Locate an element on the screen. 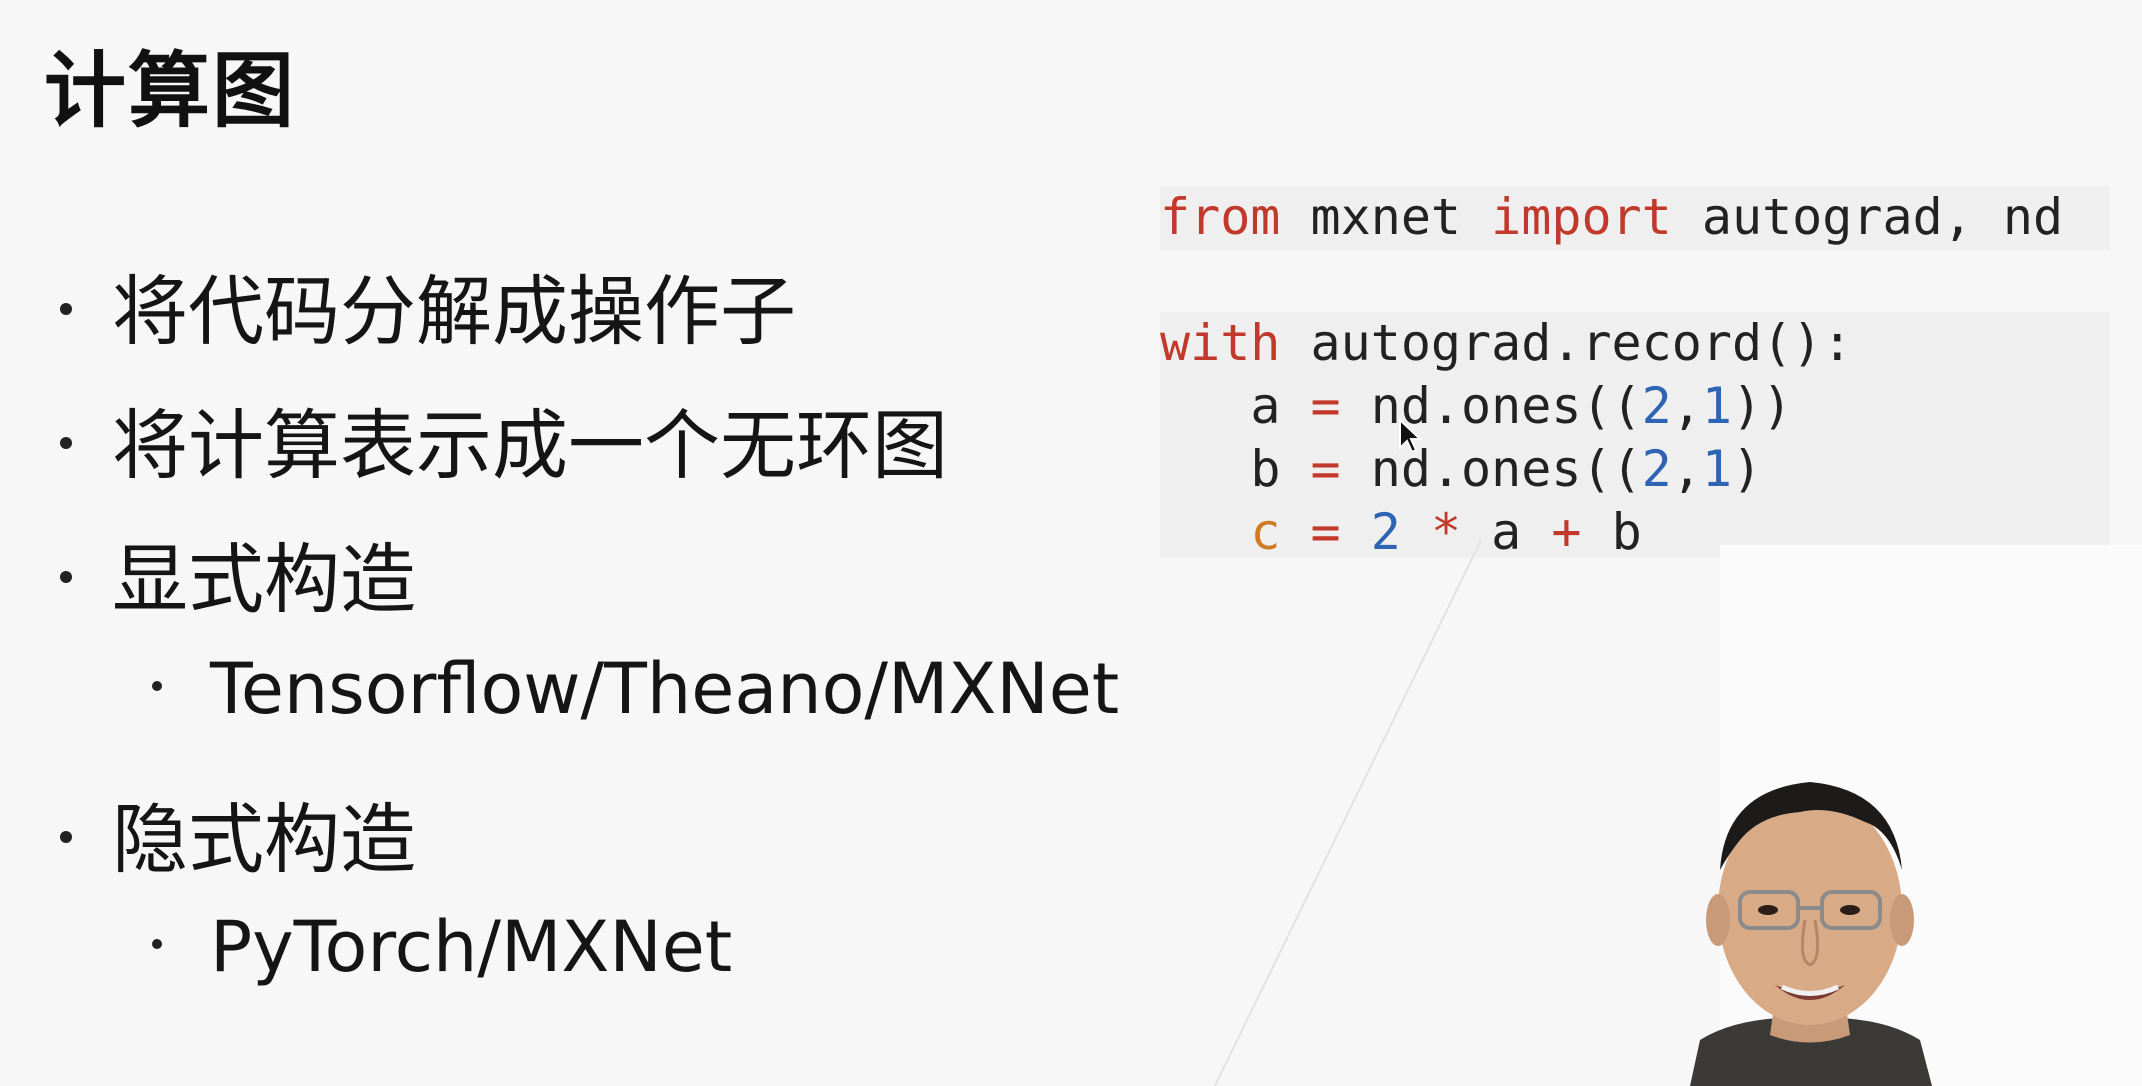 Image resolution: width=2142 pixels, height=1086 pixels. code-variable: c is located at coordinates (1265, 532).